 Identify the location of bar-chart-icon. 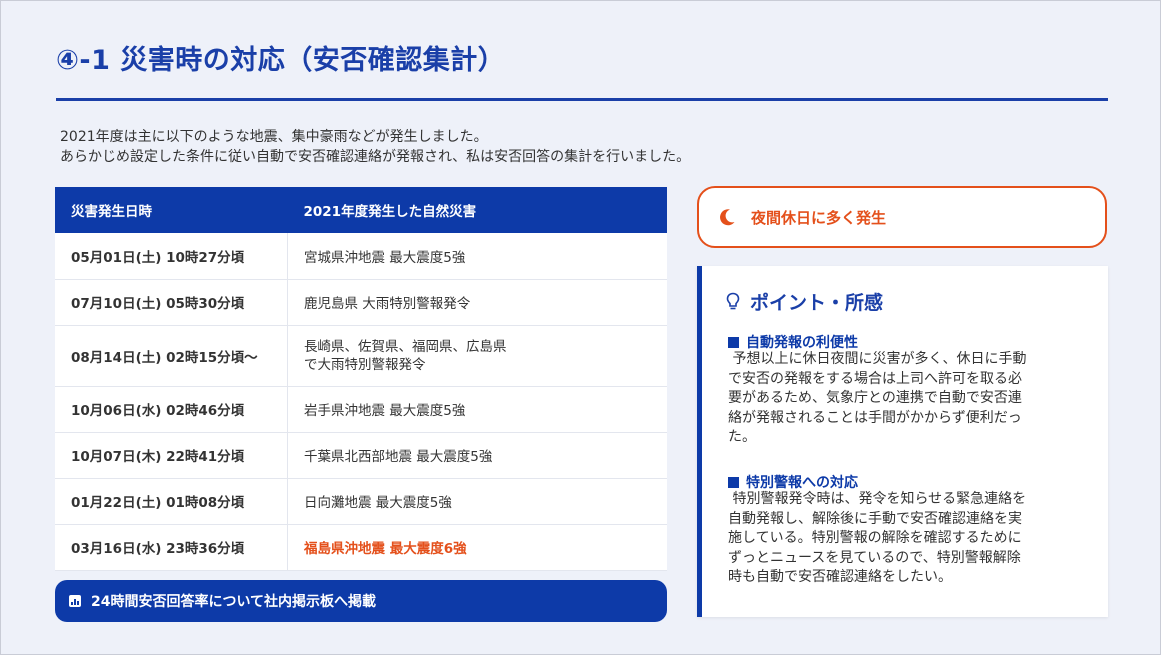
(75, 601).